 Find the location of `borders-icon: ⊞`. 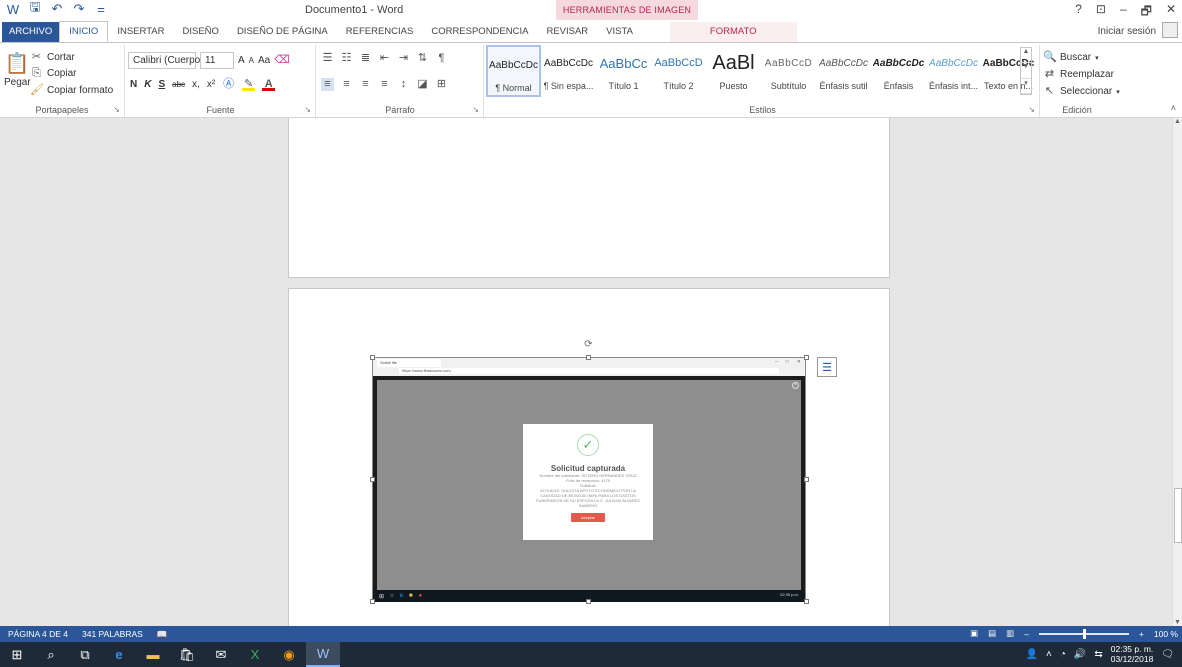

borders-icon: ⊞ is located at coordinates (441, 84).